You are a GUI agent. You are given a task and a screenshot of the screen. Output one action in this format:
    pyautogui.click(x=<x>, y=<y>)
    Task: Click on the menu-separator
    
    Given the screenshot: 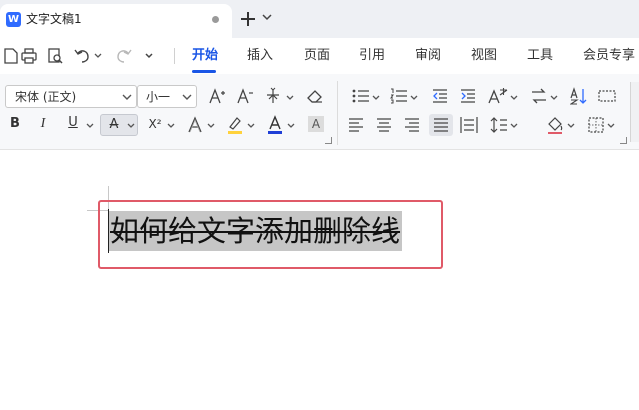 What is the action you would take?
    pyautogui.click(x=174, y=56)
    